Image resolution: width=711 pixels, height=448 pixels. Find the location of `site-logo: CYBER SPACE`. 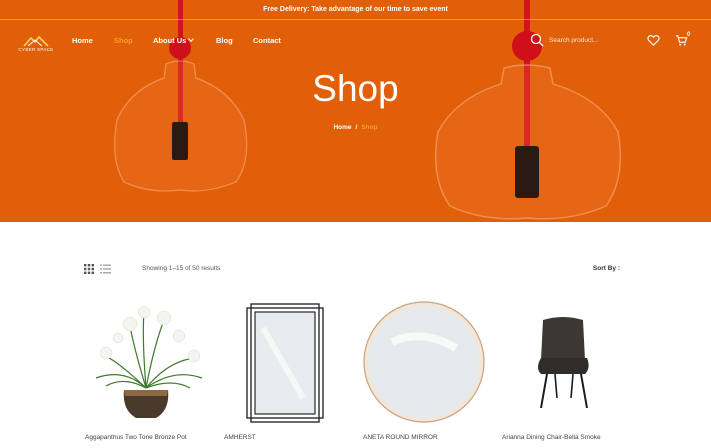

site-logo: CYBER SPACE is located at coordinates (36, 45).